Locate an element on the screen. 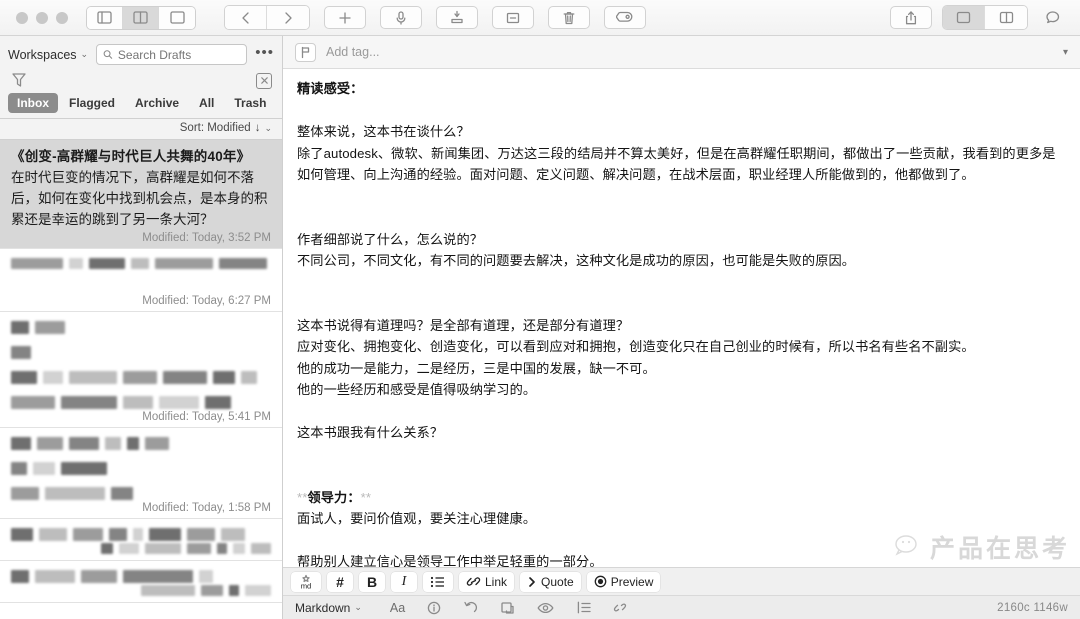  bold-button: B is located at coordinates (372, 581).